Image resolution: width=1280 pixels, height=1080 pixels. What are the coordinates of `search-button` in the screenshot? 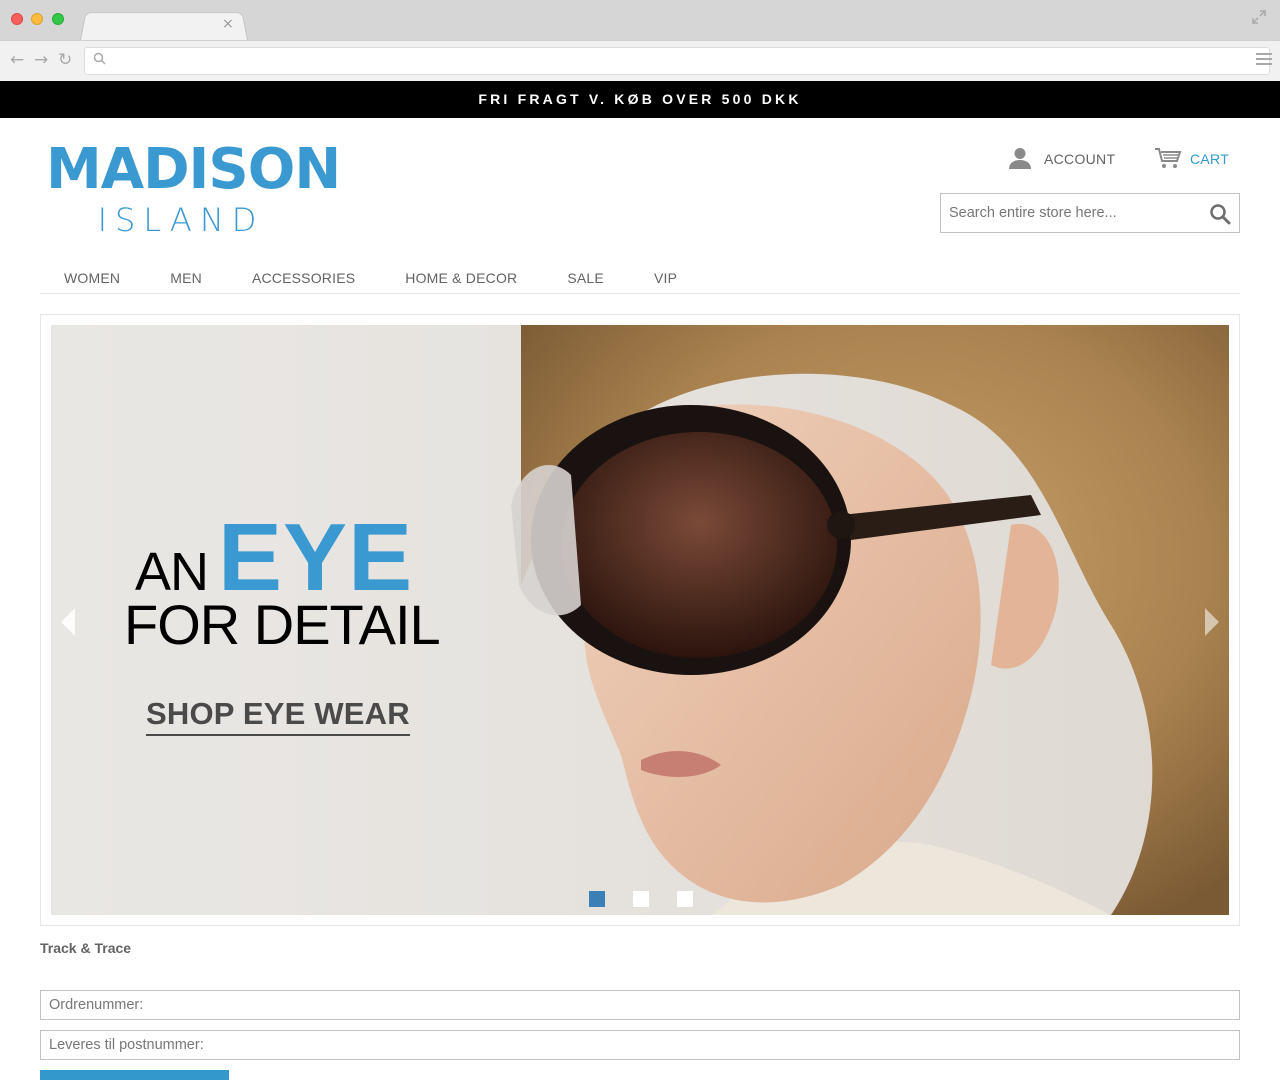 It's located at (1220, 214).